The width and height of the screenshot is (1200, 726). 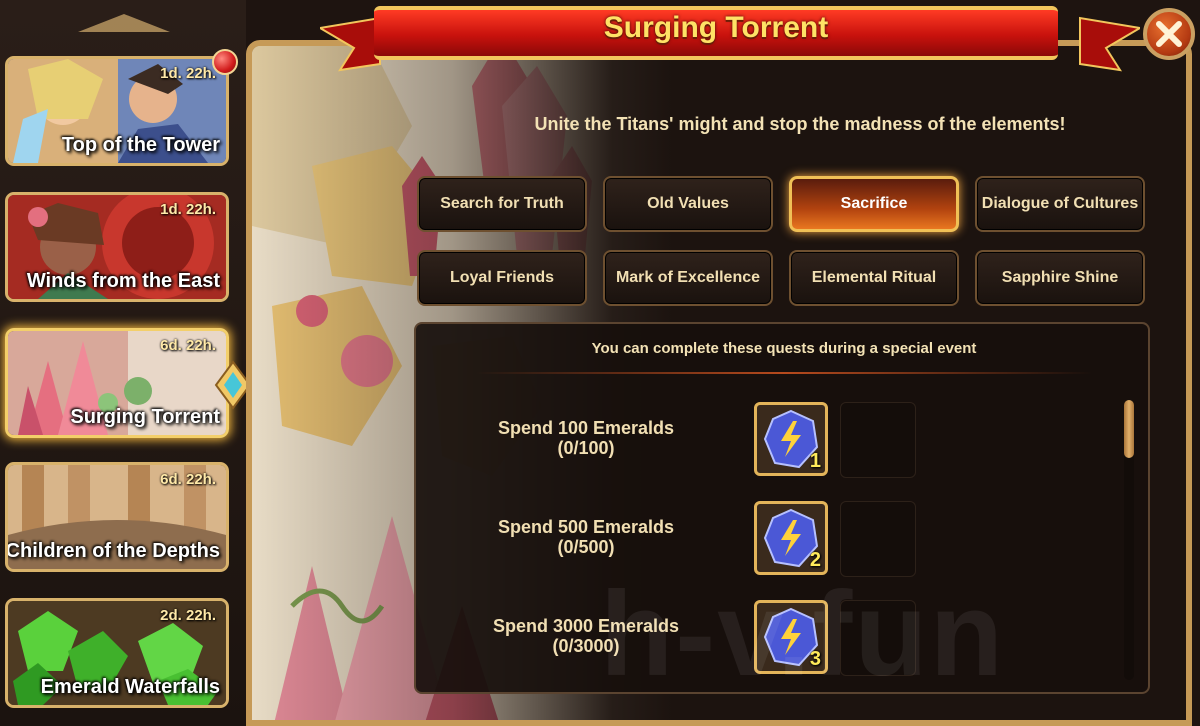 I want to click on tab-sapphire-shine: Sapphire Shine, so click(x=1060, y=278).